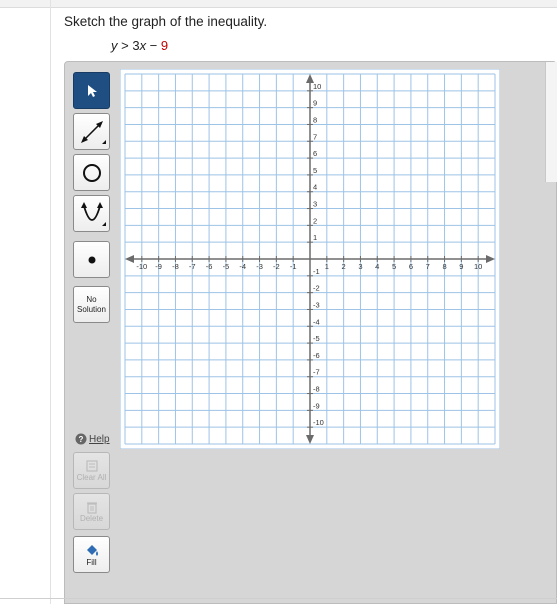 The width and height of the screenshot is (557, 604). What do you see at coordinates (315, 153) in the screenshot?
I see `y-tick-label: 6` at bounding box center [315, 153].